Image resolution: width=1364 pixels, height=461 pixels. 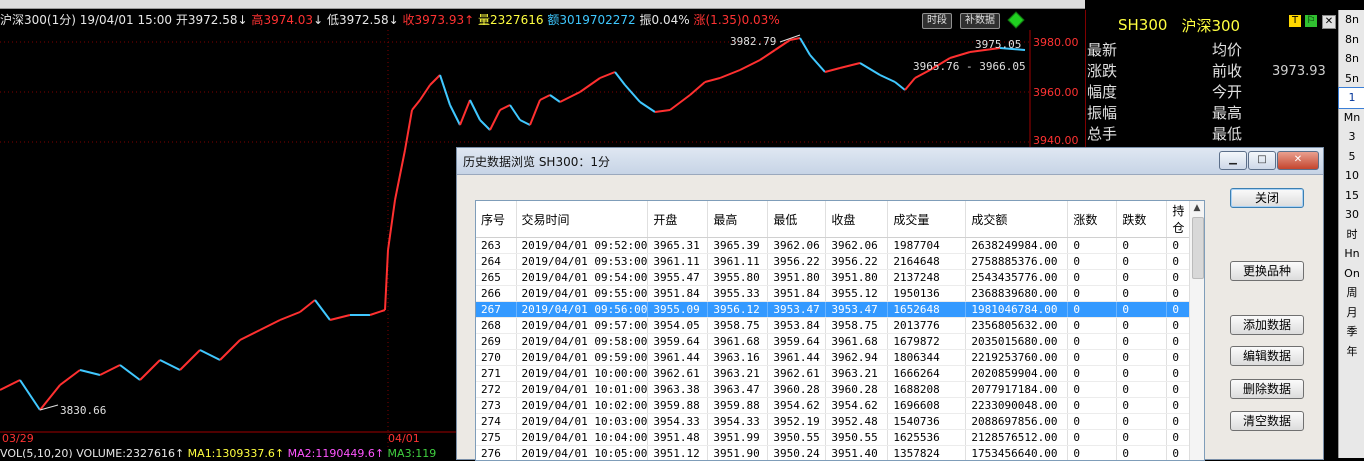 I want to click on column-header: 最低, so click(x=797, y=219).